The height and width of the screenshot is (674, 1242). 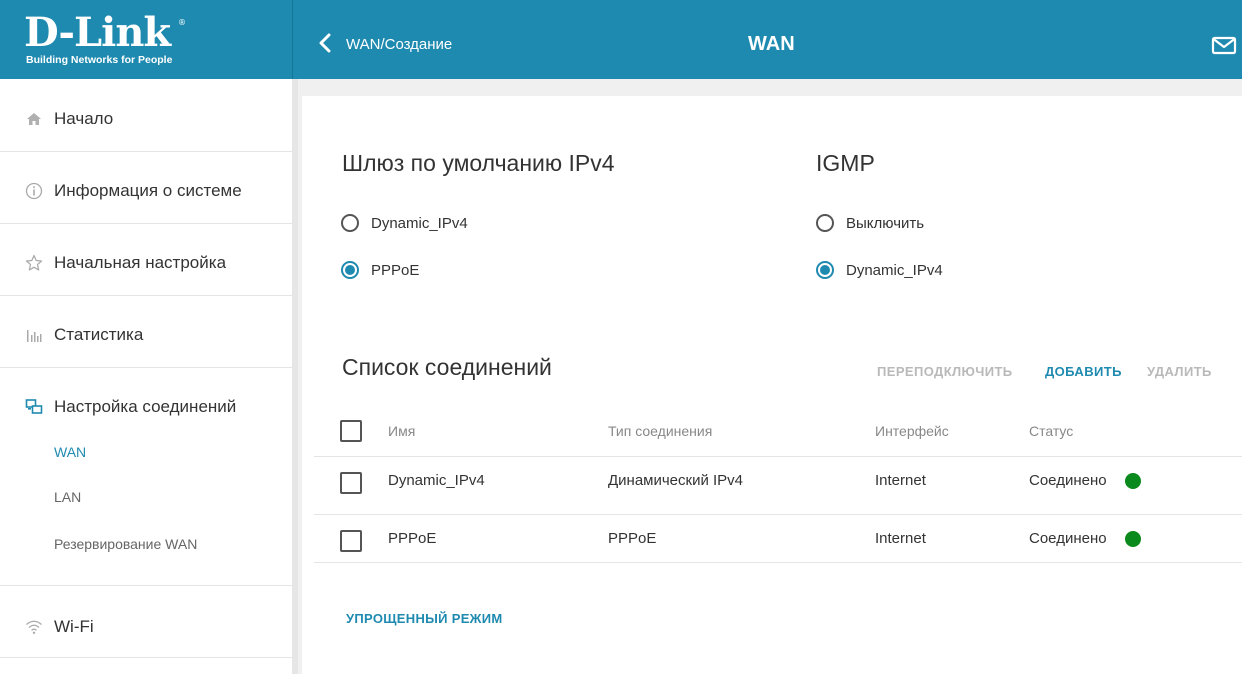 What do you see at coordinates (401, 431) in the screenshot?
I see `column-header-name: Имя` at bounding box center [401, 431].